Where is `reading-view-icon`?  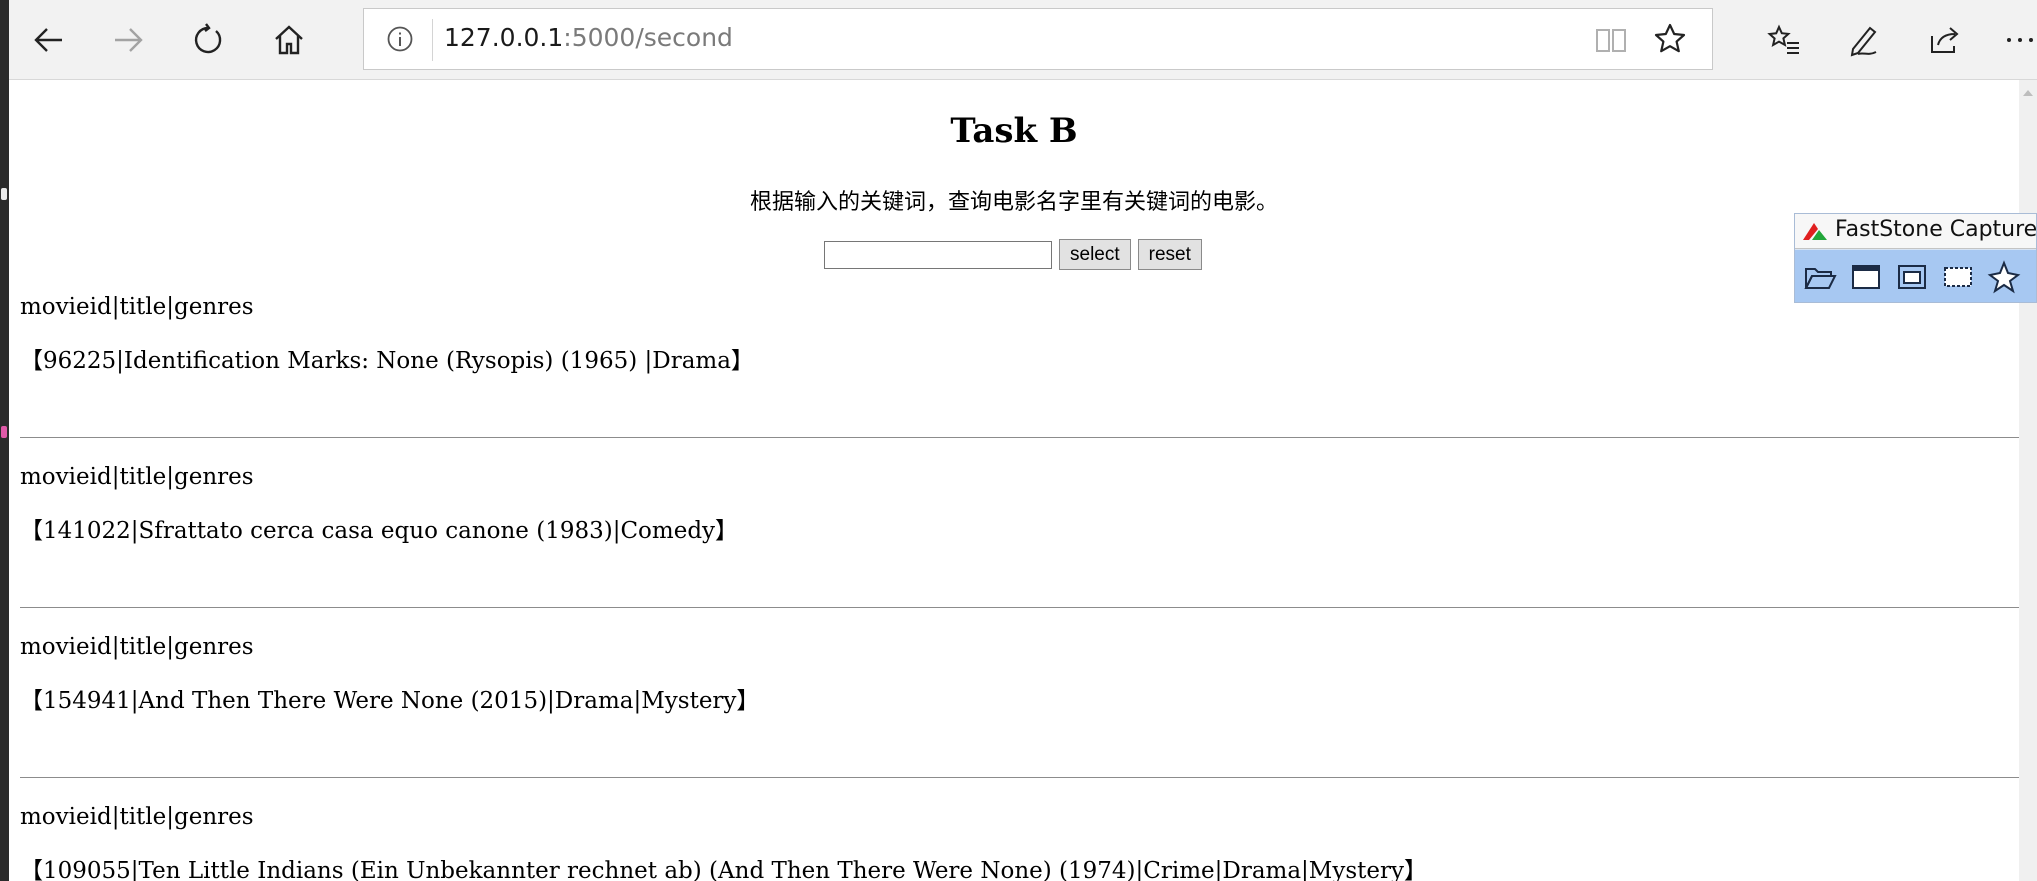
reading-view-icon is located at coordinates (1611, 40).